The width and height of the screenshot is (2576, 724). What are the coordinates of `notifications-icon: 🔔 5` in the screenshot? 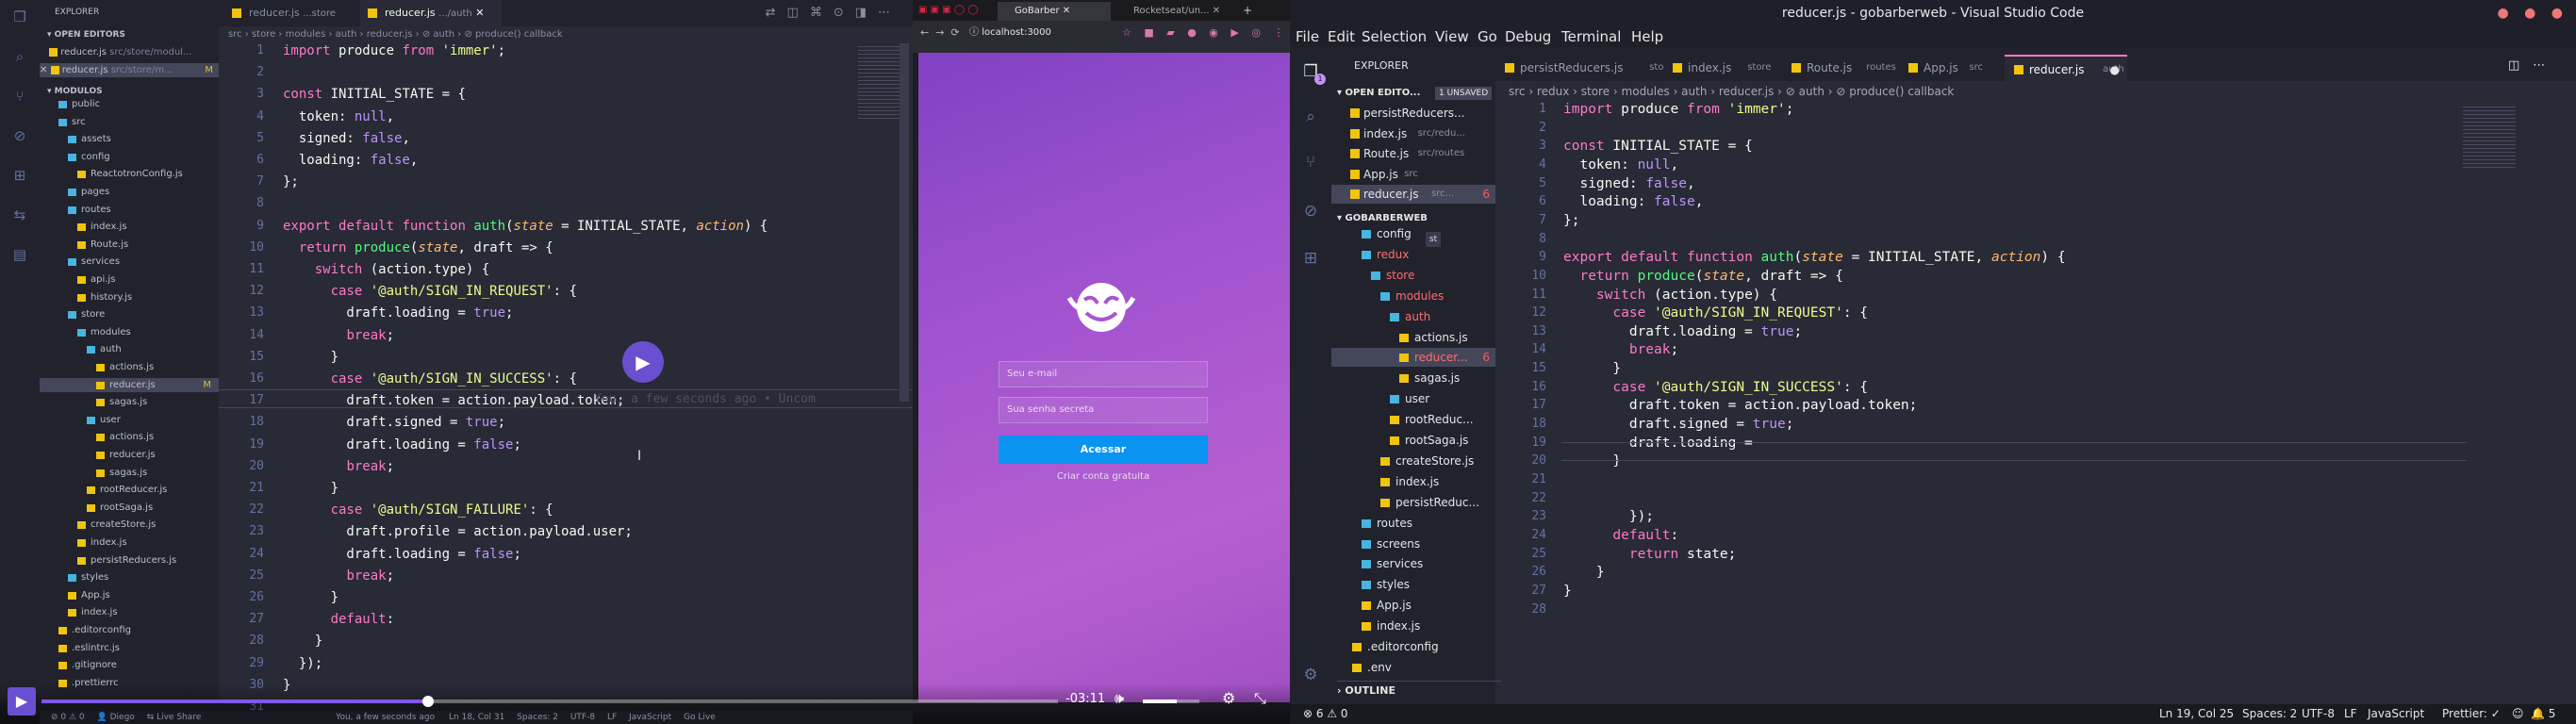 It's located at (2543, 714).